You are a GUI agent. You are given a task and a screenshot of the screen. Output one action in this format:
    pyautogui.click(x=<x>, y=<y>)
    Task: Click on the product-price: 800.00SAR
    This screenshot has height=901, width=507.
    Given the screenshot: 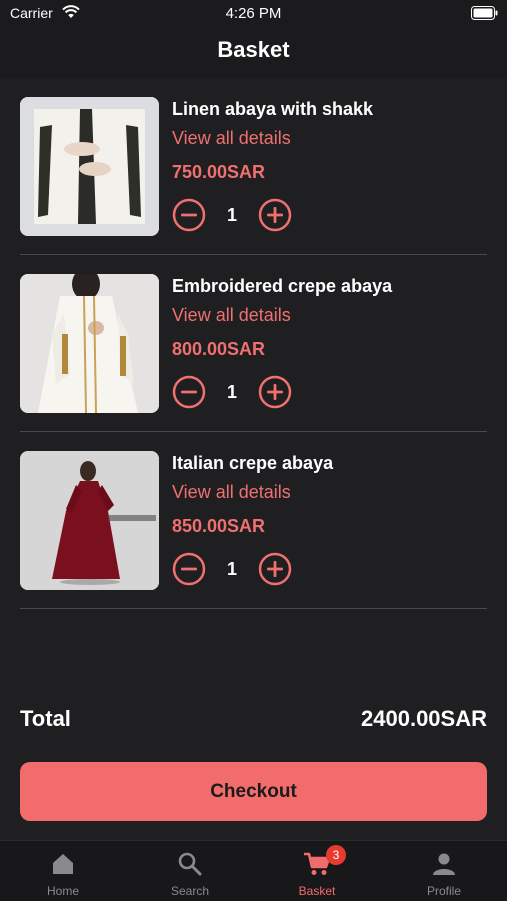 What is the action you would take?
    pyautogui.click(x=219, y=349)
    